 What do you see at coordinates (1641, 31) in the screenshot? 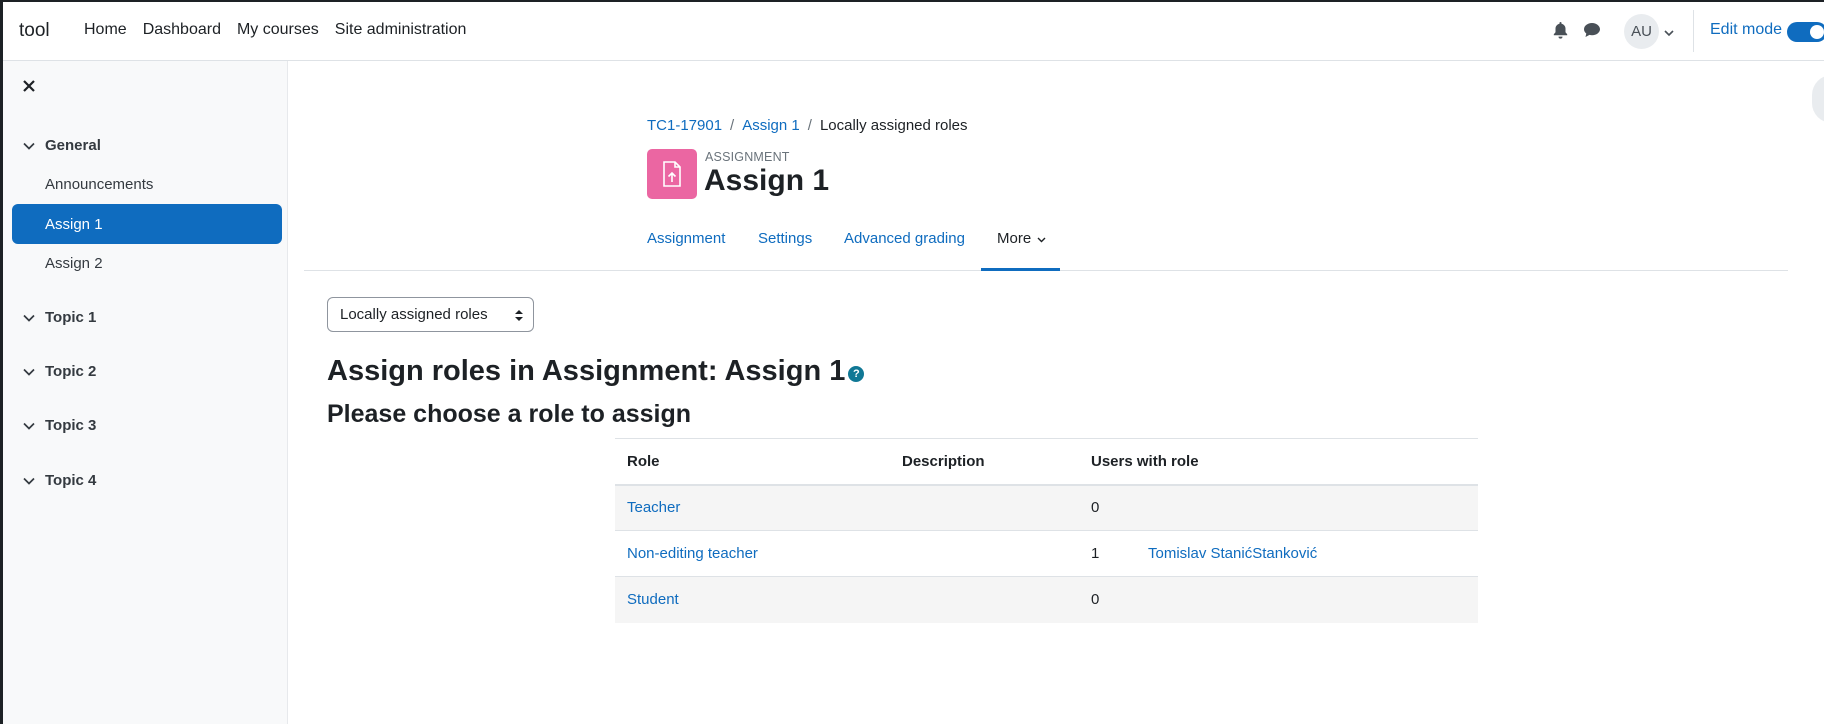
I see `user-avatar: AU` at bounding box center [1641, 31].